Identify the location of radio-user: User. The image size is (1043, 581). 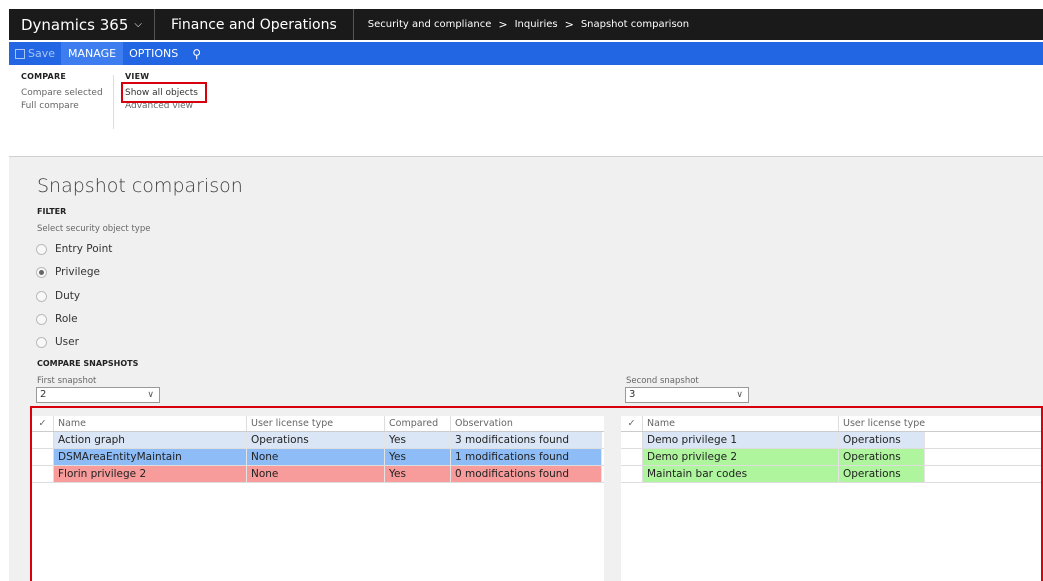
(57, 342).